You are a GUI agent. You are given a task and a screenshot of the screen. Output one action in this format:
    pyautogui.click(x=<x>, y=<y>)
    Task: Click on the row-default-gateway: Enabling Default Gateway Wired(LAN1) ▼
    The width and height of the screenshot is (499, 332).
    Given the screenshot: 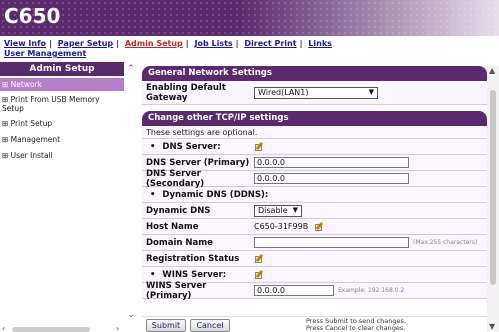 What is the action you would take?
    pyautogui.click(x=314, y=93)
    